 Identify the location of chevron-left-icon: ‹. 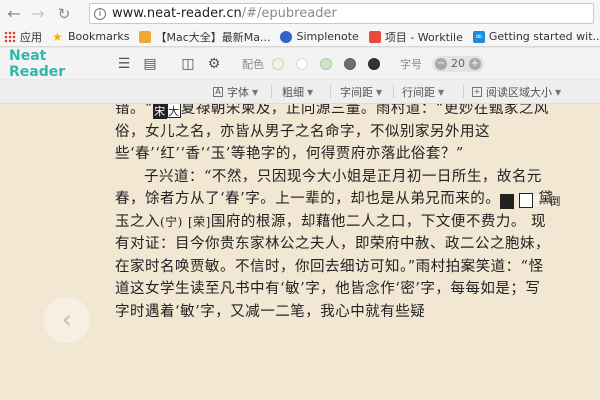
(67, 320).